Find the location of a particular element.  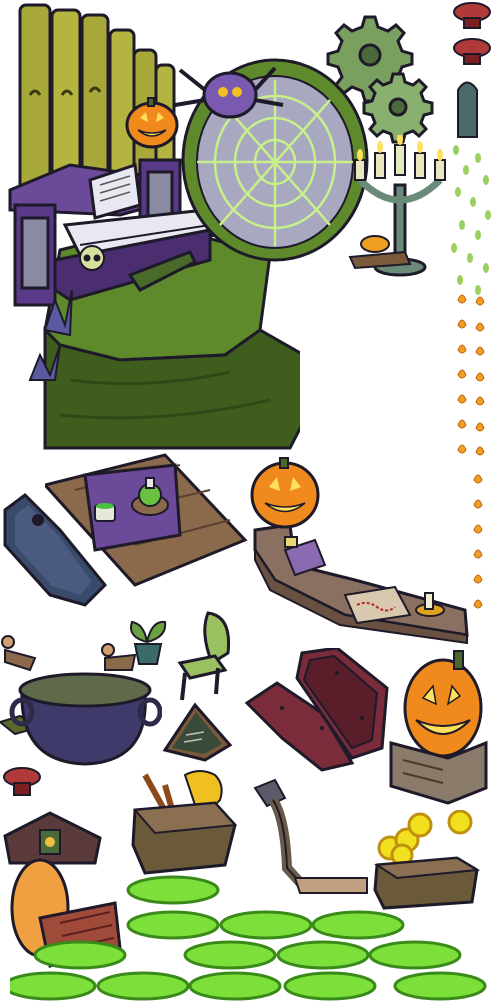

slime-puddle-icon is located at coordinates (248, 938).